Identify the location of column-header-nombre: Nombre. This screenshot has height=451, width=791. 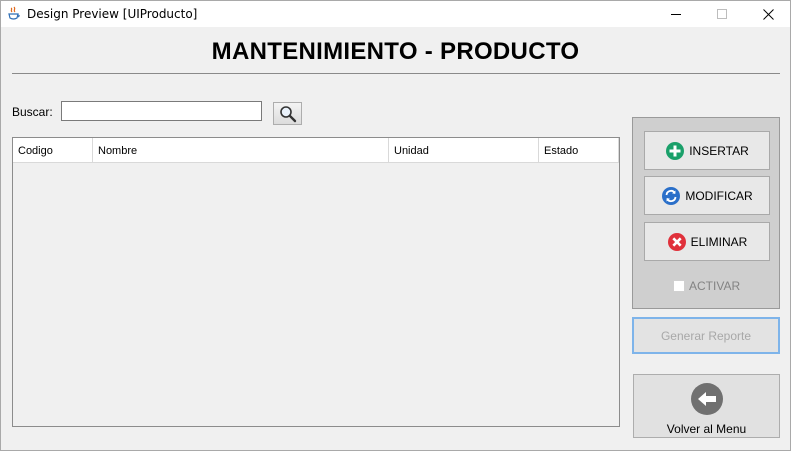
(241, 150).